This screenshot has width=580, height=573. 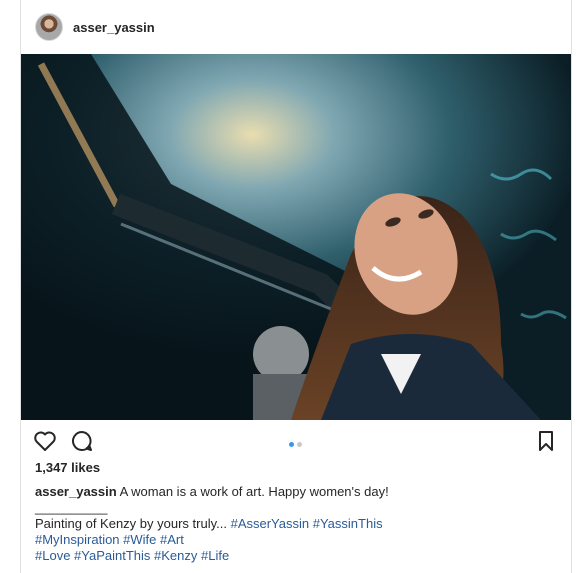 I want to click on caption-username: asser_yassin, so click(x=76, y=491).